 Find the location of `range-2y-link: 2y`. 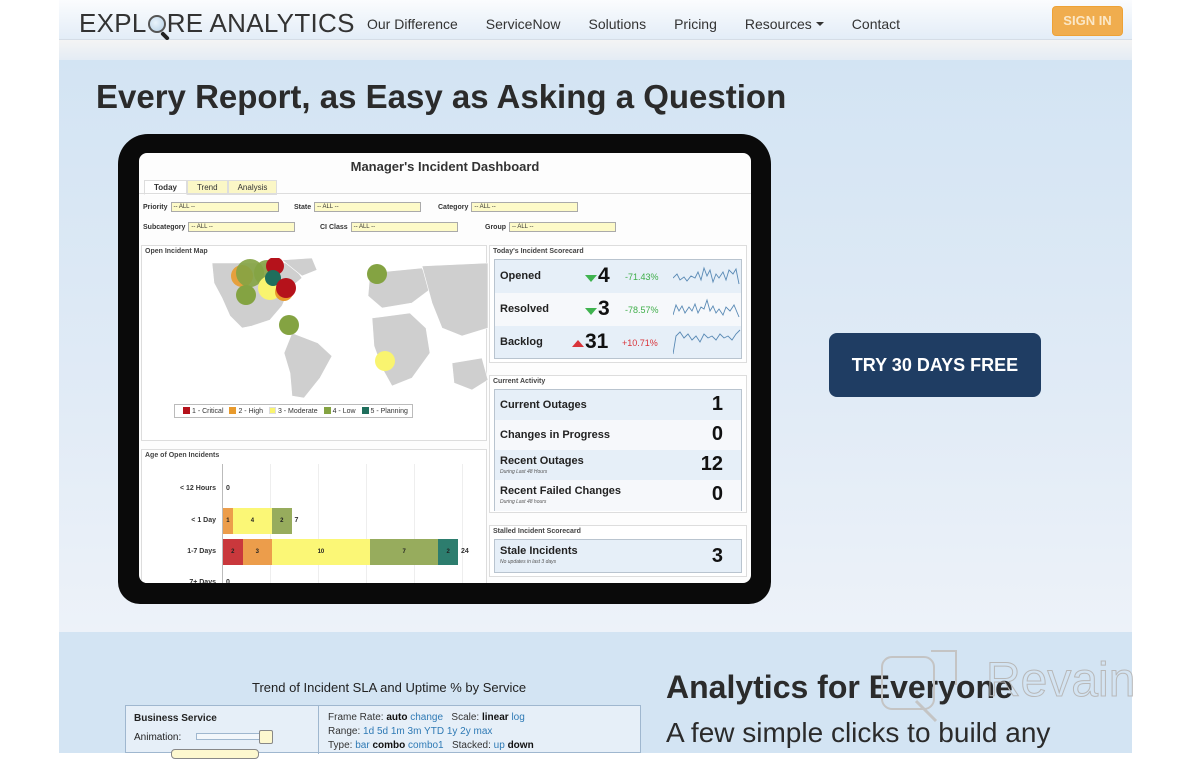

range-2y-link: 2y is located at coordinates (465, 731).